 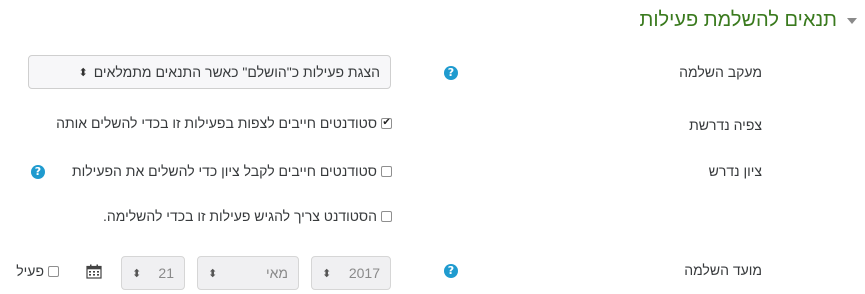 What do you see at coordinates (137, 273) in the screenshot?
I see `day-arrows-icon: ⬍` at bounding box center [137, 273].